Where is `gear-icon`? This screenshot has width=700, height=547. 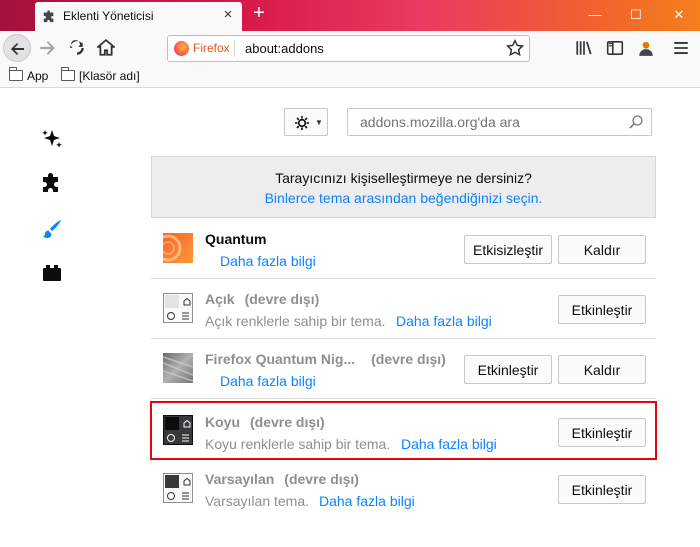 gear-icon is located at coordinates (302, 123).